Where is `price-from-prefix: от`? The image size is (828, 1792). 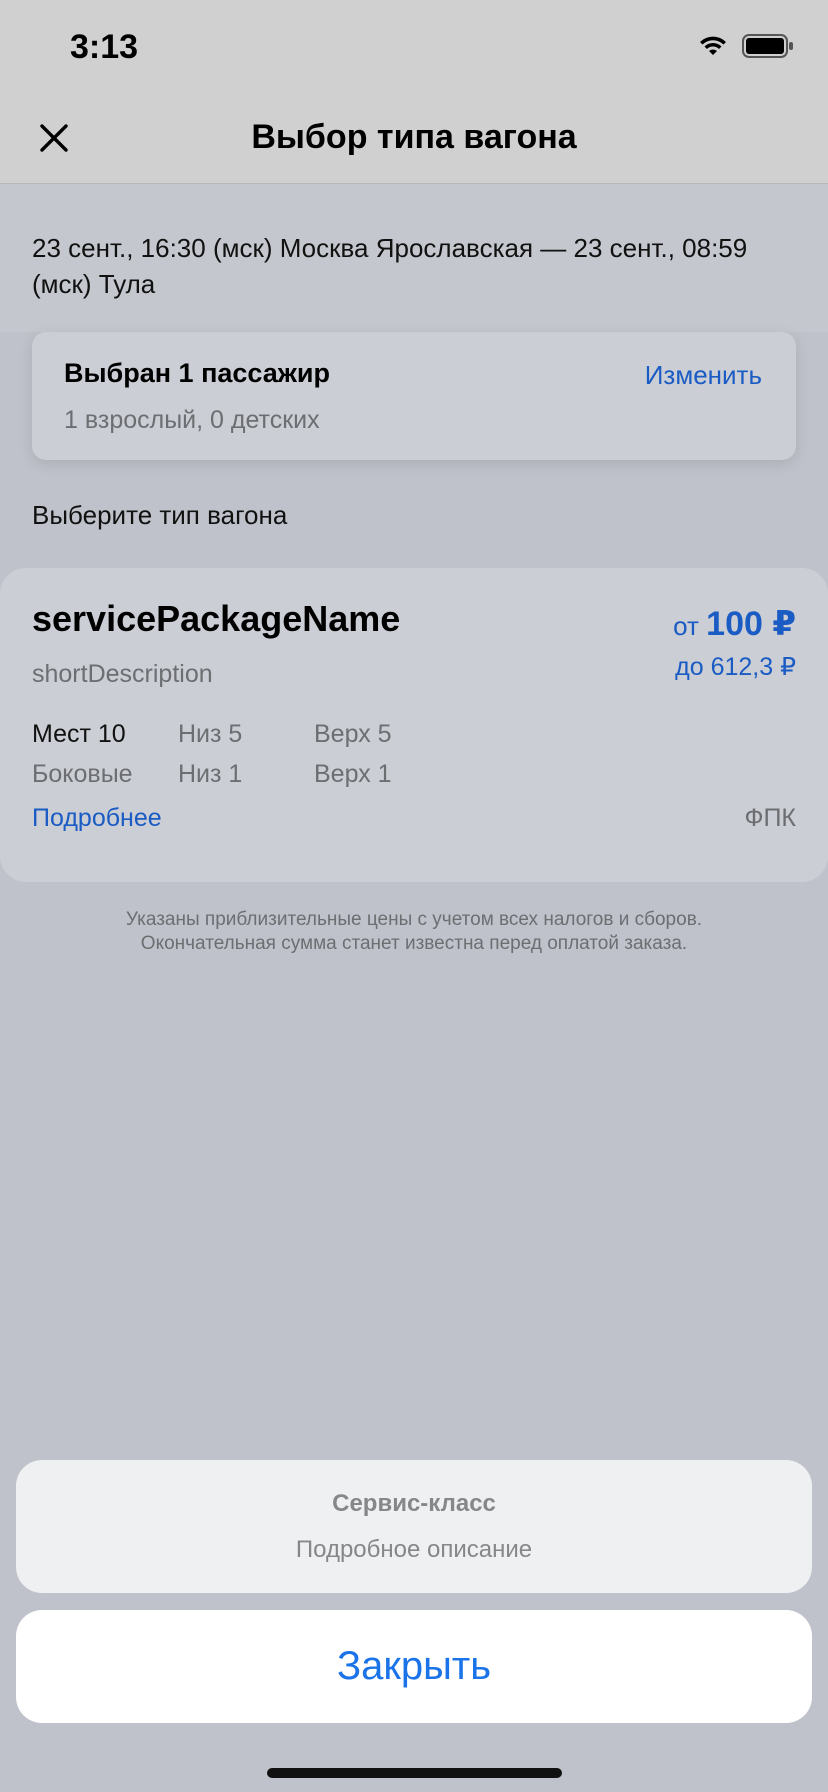
price-from-prefix: от is located at coordinates (686, 626).